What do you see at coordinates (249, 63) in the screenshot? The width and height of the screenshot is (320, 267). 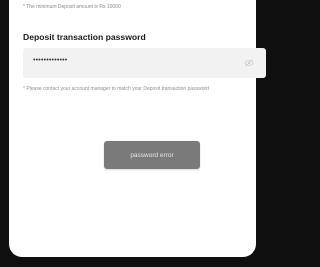 I see `eye-off-icon` at bounding box center [249, 63].